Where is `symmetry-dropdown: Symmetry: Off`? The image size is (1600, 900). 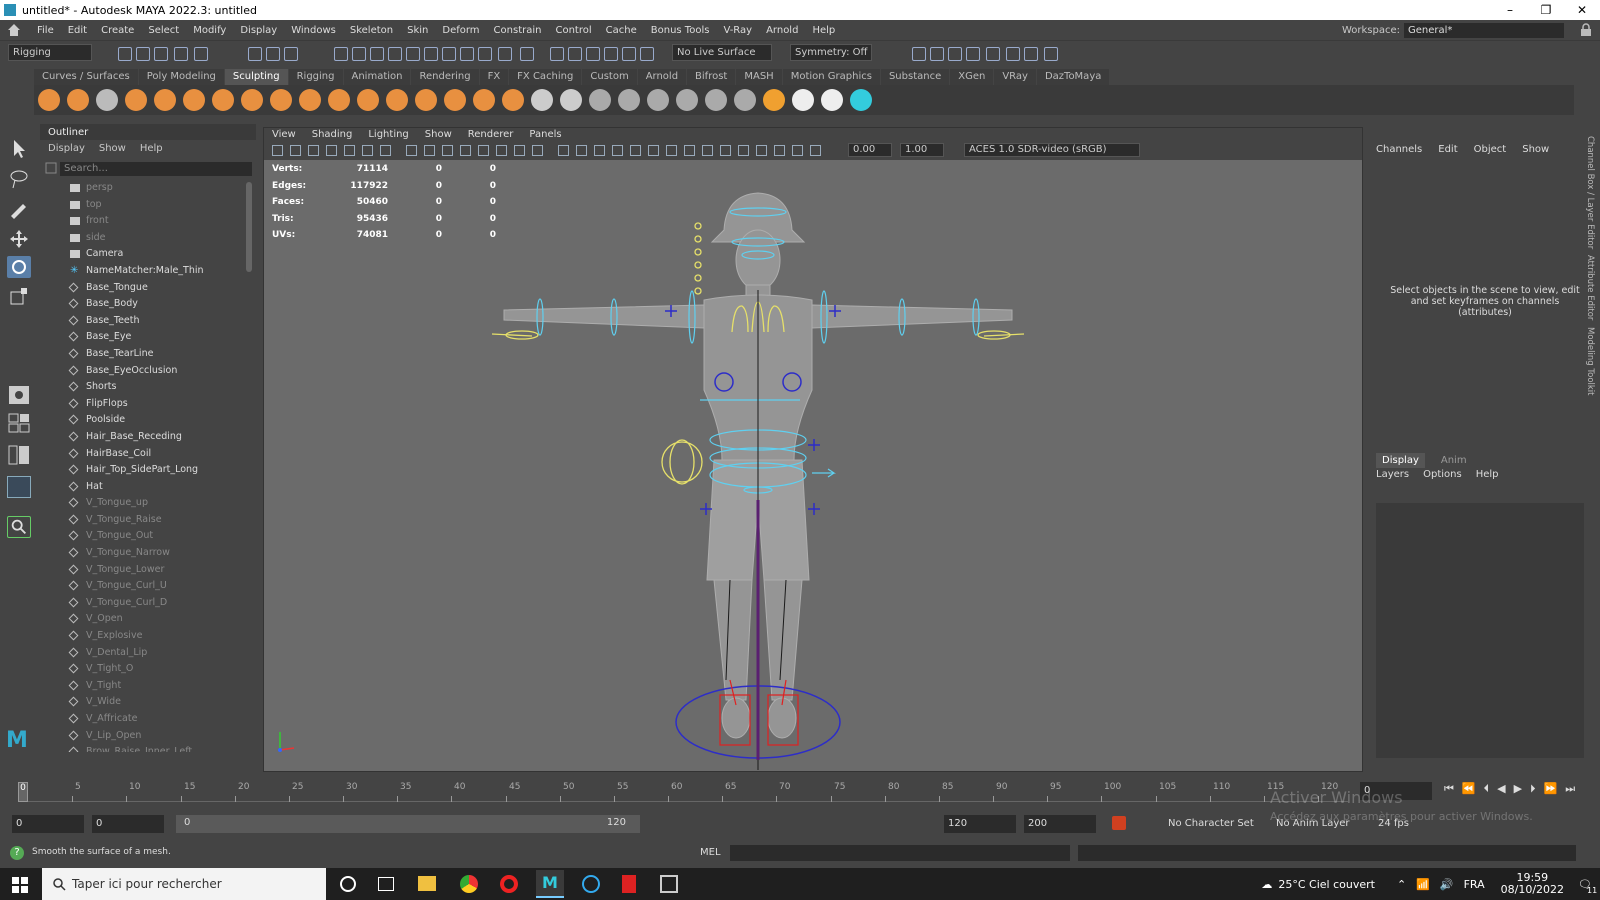
symmetry-dropdown: Symmetry: Off is located at coordinates (831, 52).